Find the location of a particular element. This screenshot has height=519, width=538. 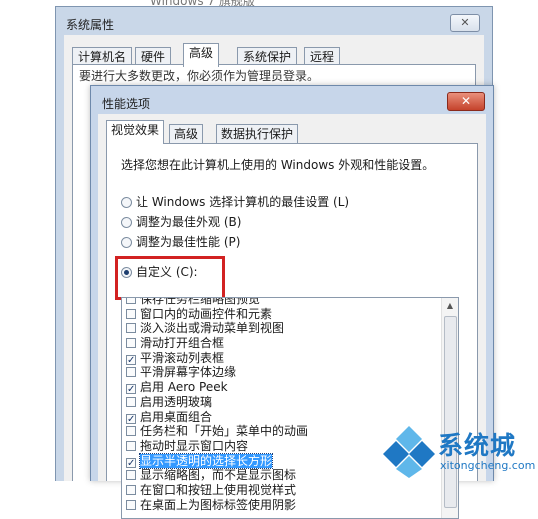

tab-visual-effects: 视觉效果 is located at coordinates (135, 132).